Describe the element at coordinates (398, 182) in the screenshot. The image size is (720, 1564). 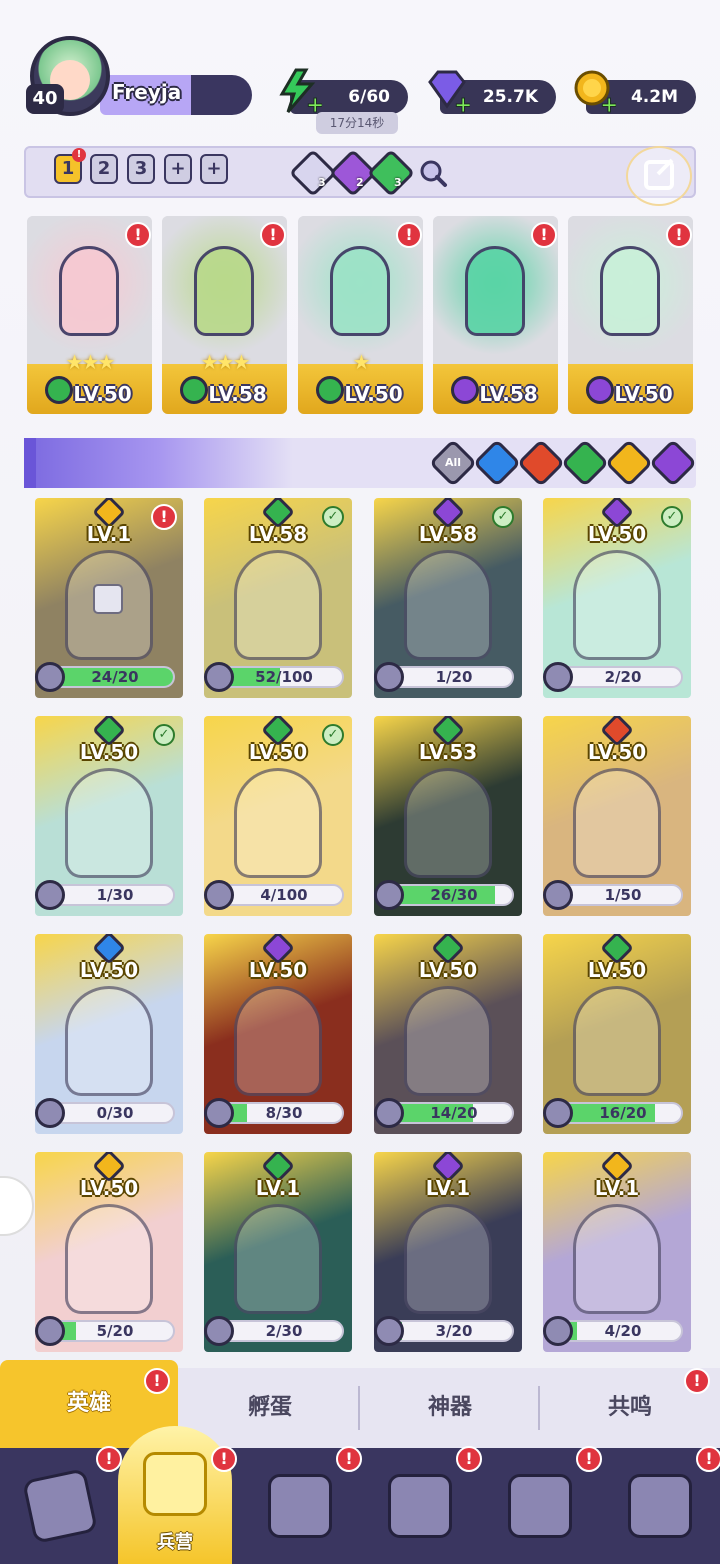
I see `gem-green-count: 3` at that location.